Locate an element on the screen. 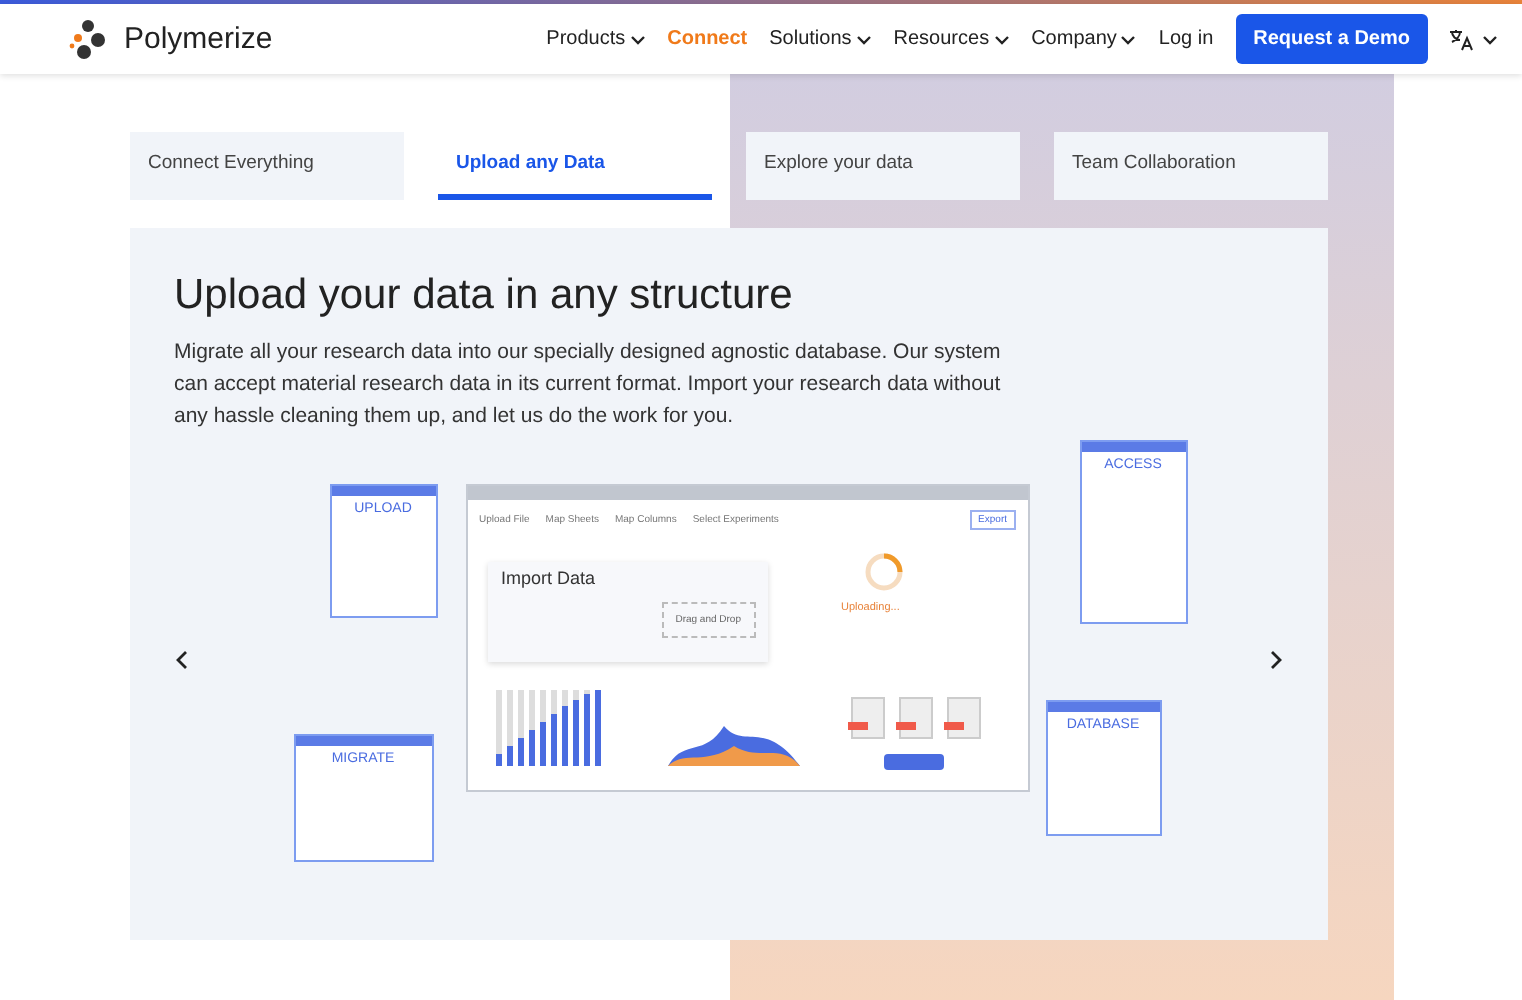 The height and width of the screenshot is (1000, 1522). card-title: Upload your data in any structure is located at coordinates (484, 296).